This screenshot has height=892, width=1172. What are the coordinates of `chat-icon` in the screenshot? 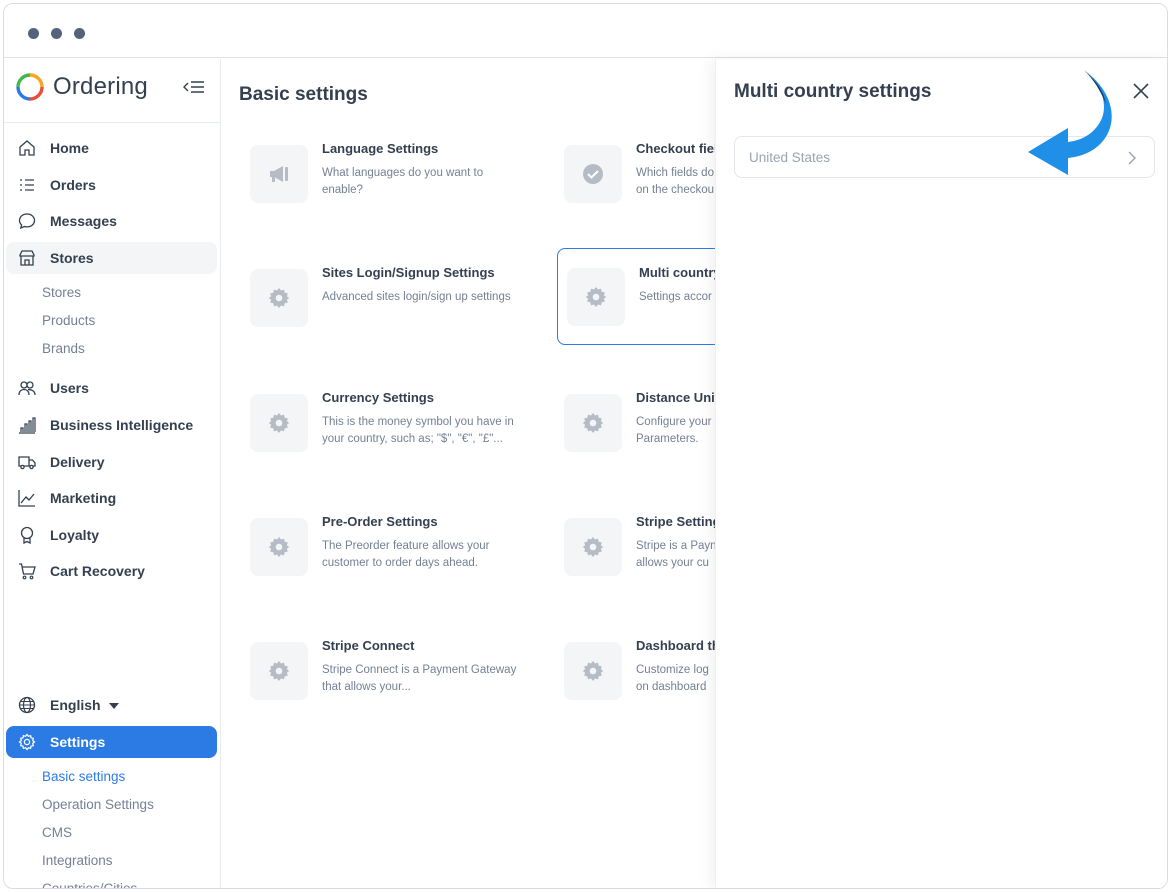 It's located at (27, 221).